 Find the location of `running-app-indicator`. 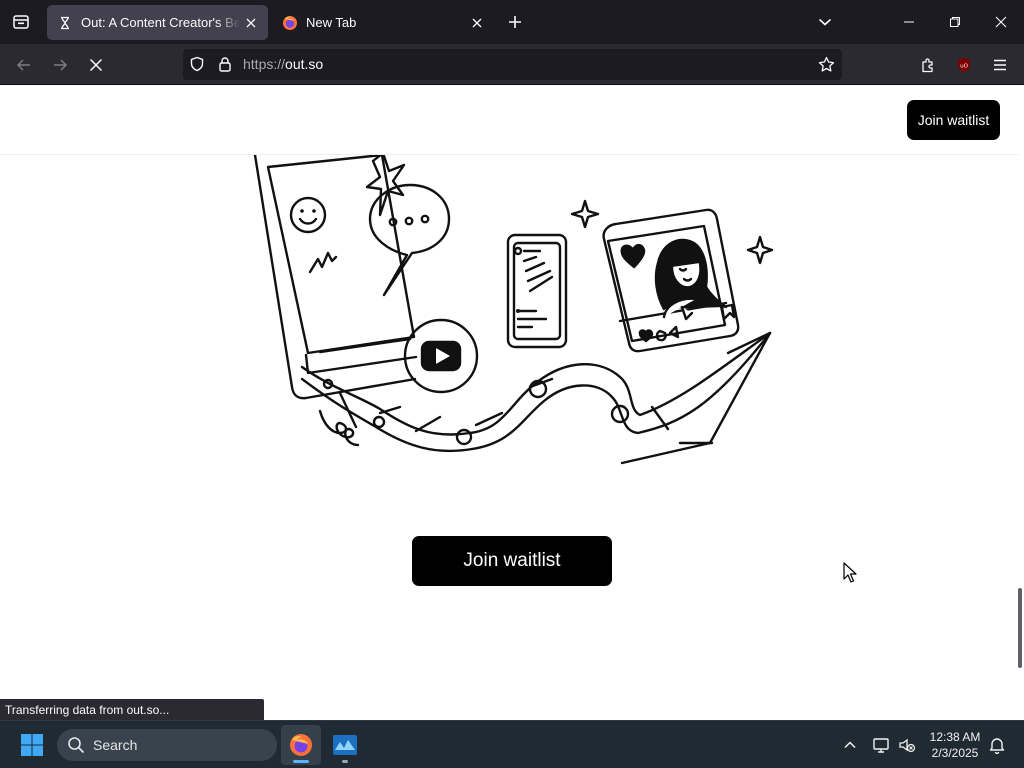

running-app-indicator is located at coordinates (345, 761).